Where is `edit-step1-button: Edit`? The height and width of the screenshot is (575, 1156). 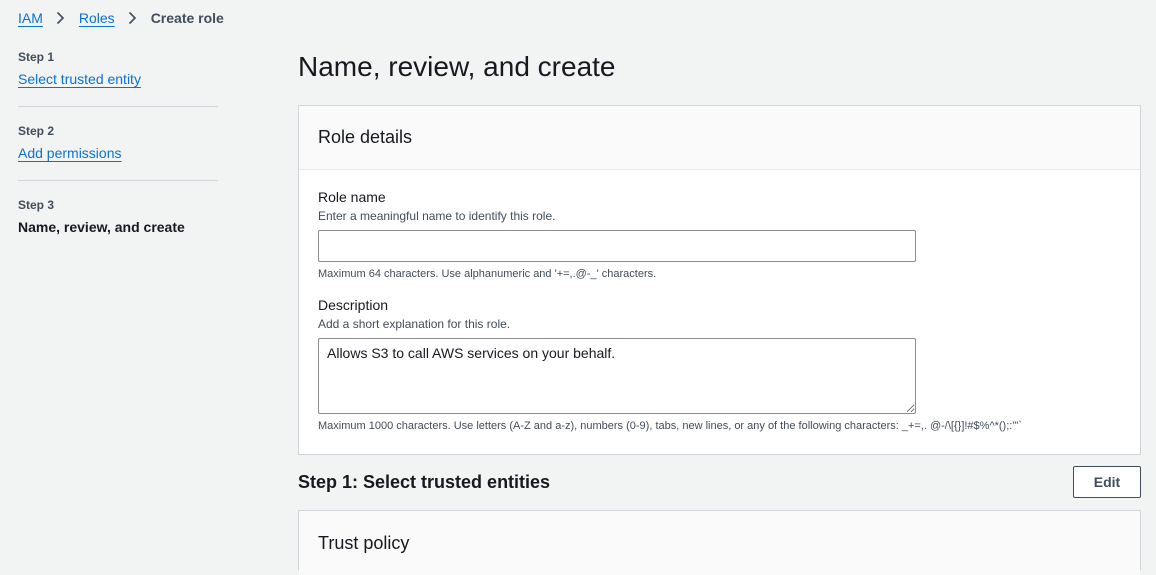
edit-step1-button: Edit is located at coordinates (1107, 482).